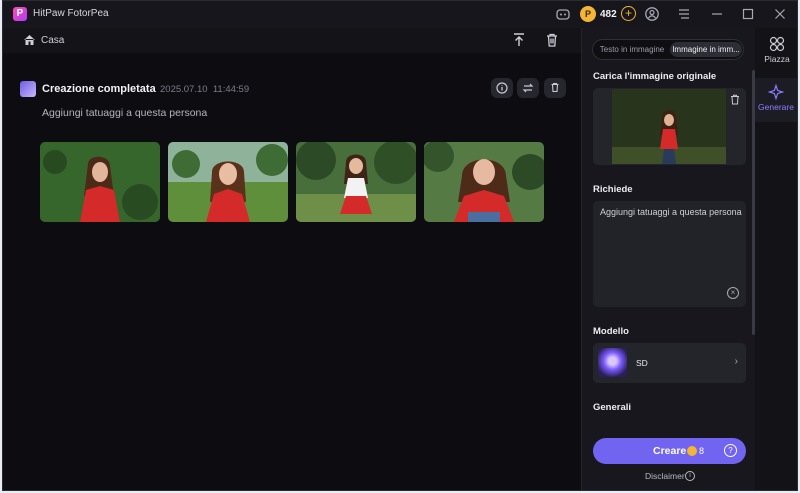 The width and height of the screenshot is (800, 493). Describe the element at coordinates (28, 89) in the screenshot. I see `avatar` at that location.